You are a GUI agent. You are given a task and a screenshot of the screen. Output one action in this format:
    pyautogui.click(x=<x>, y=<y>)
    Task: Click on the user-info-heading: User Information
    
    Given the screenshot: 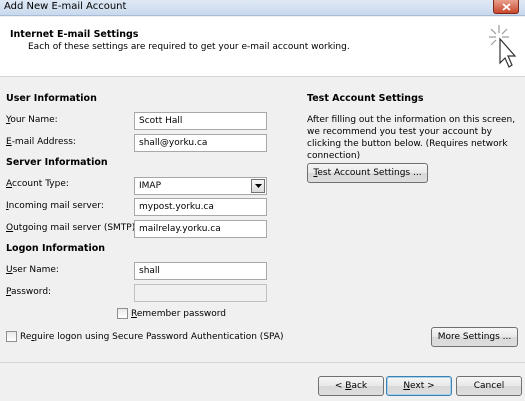 What is the action you would take?
    pyautogui.click(x=51, y=98)
    